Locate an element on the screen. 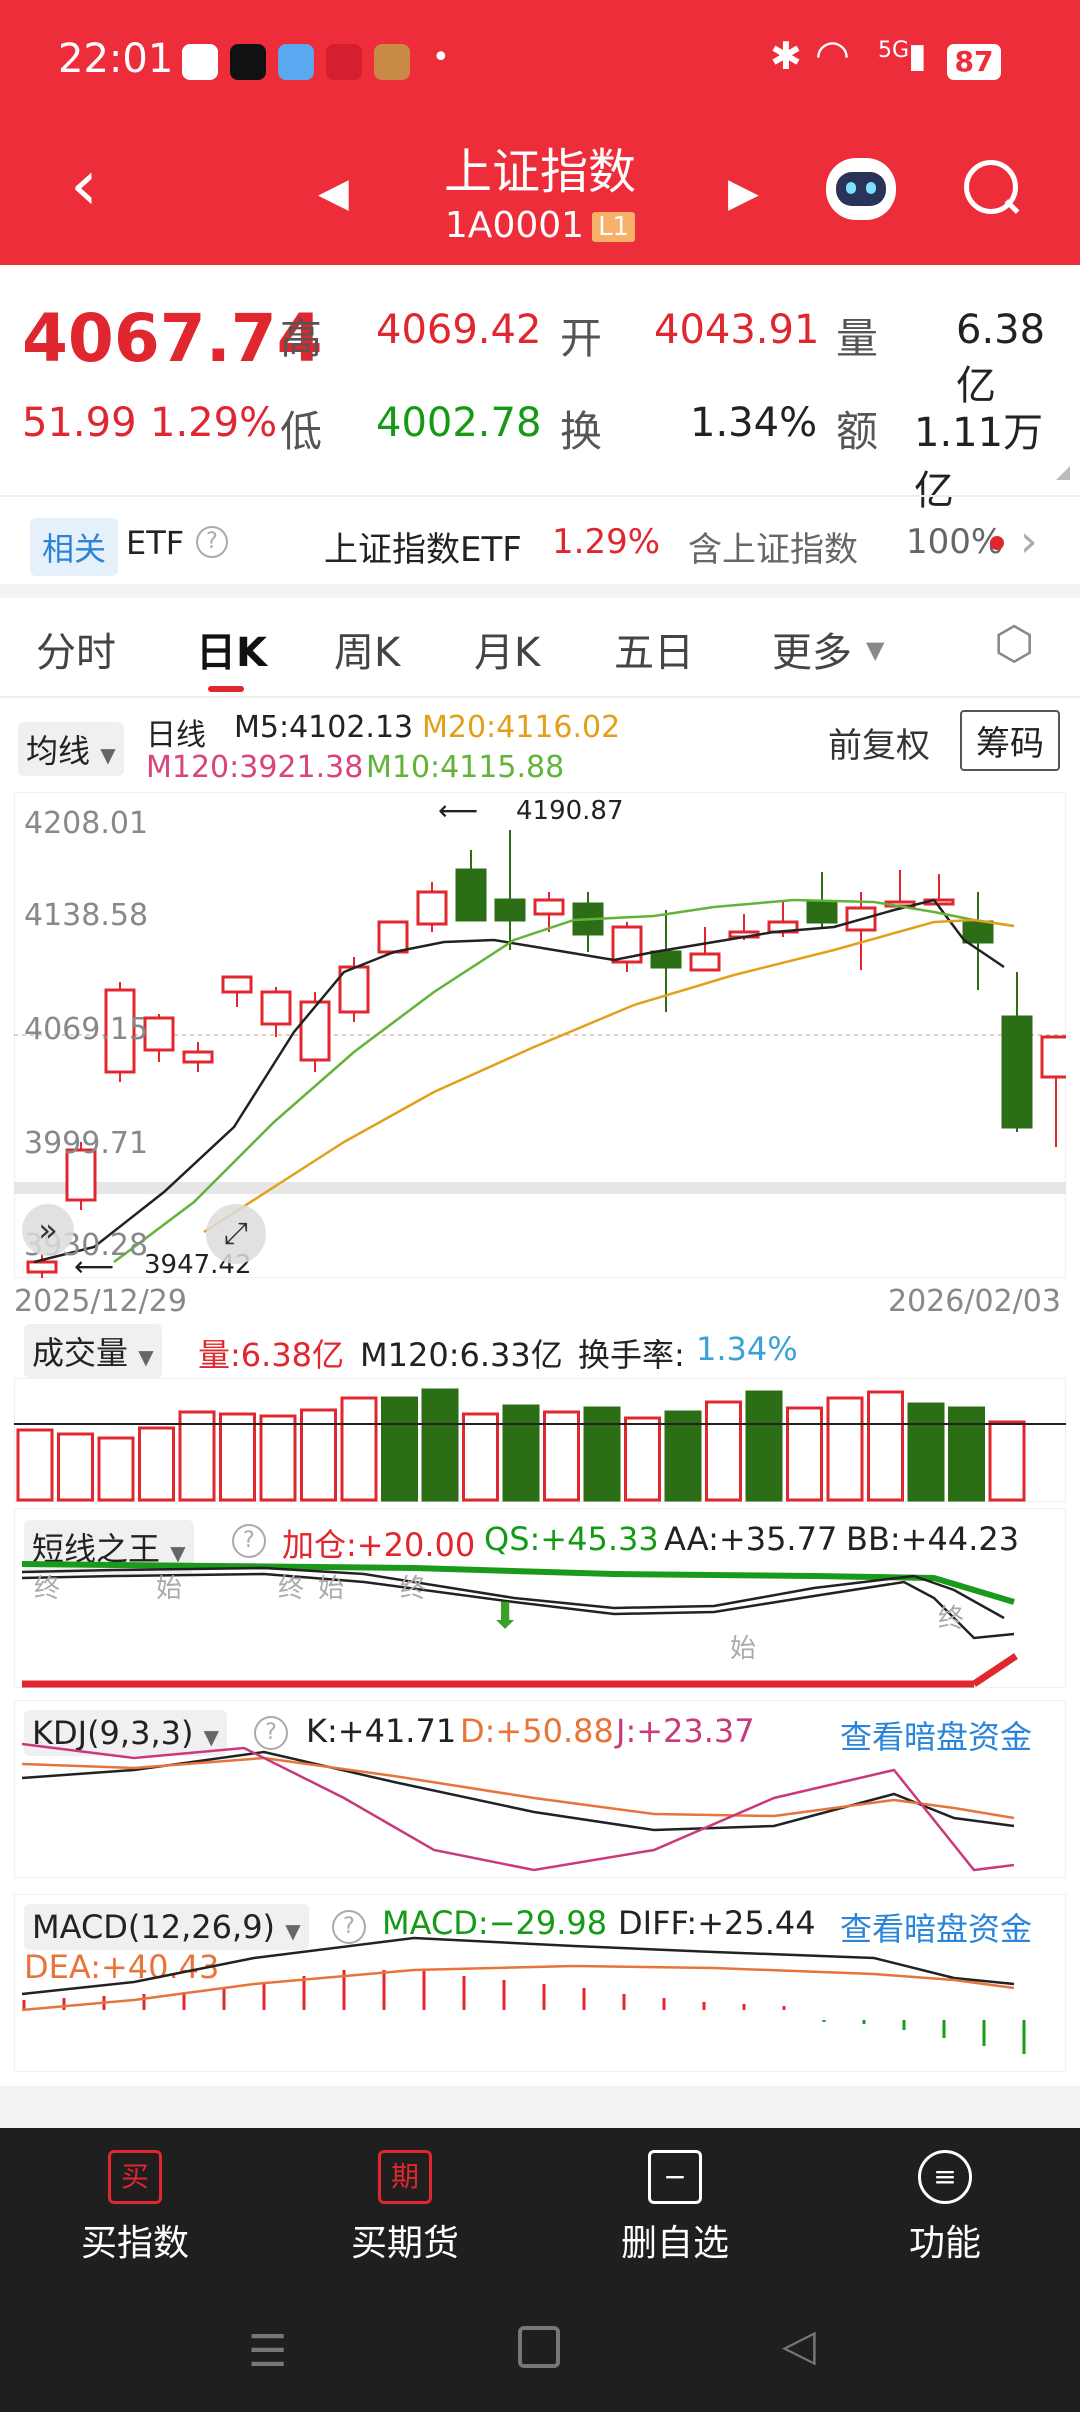  chips-button: 筹码 is located at coordinates (1010, 740).